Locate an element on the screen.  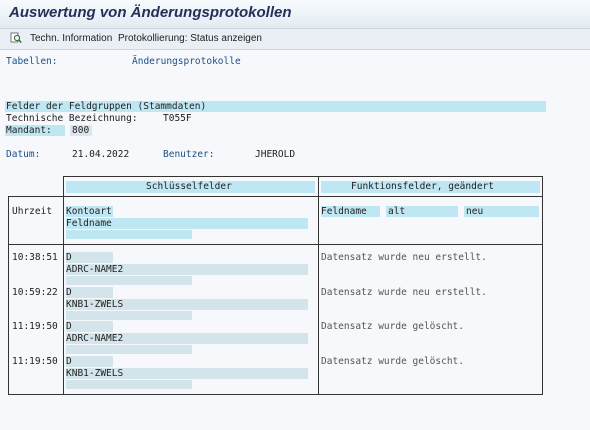
window-title: Auswertung von Änderungsprotokollen is located at coordinates (150, 12).